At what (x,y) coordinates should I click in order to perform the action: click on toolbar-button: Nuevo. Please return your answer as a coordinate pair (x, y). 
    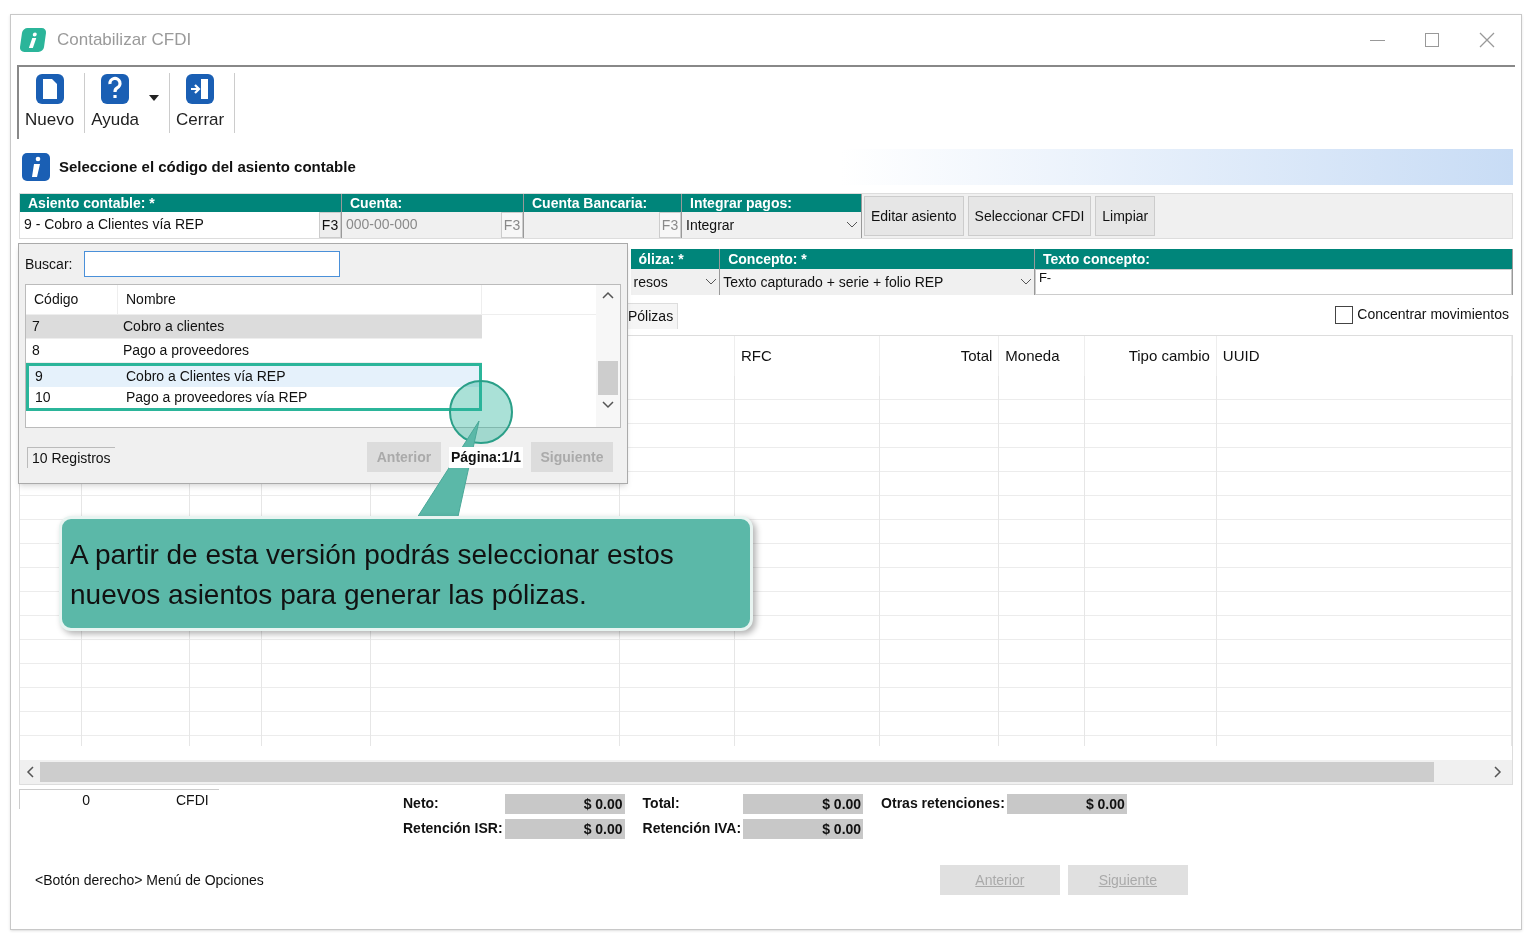
    Looking at the image, I should click on (50, 103).